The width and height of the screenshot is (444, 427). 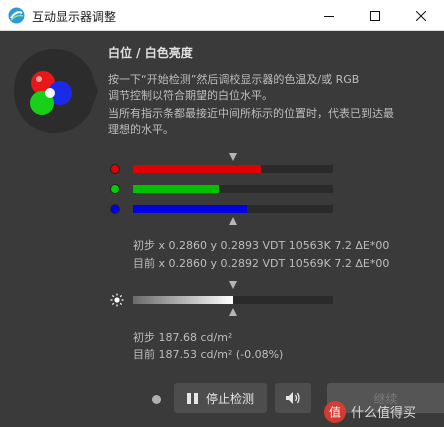 I want to click on rgb-target-marker-top, so click(x=233, y=157).